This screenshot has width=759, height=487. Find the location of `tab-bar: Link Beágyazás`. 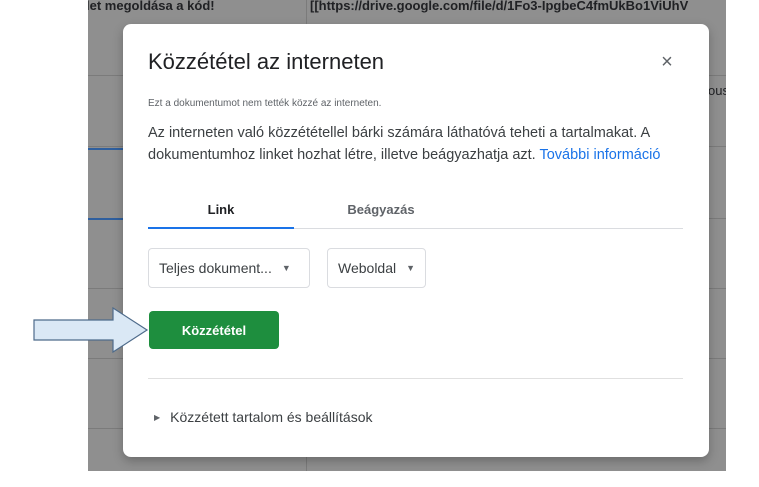

tab-bar: Link Beágyazás is located at coordinates (415, 211).